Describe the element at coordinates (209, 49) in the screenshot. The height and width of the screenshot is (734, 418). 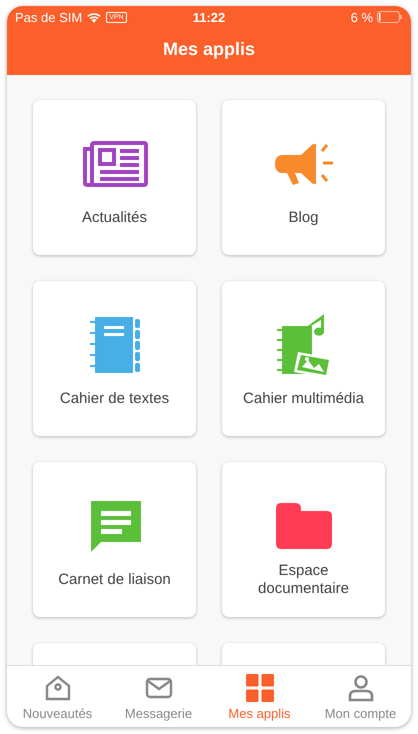
I see `page-title: Mes applis` at that location.